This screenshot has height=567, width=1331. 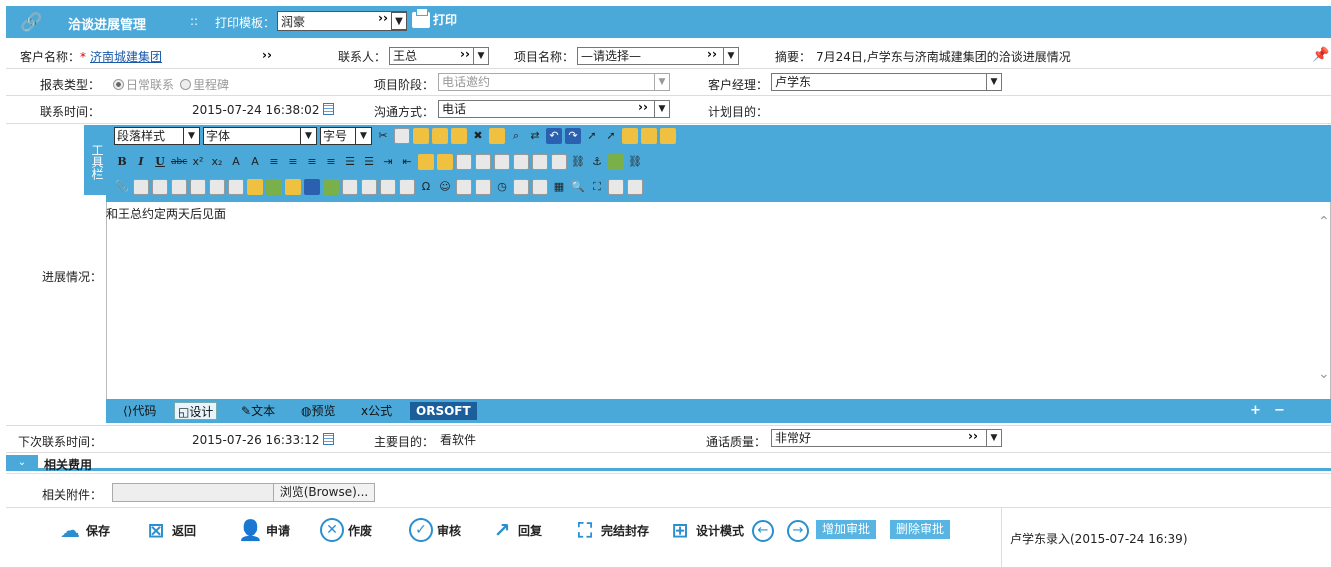 I want to click on layer-front-icon, so click(x=649, y=136).